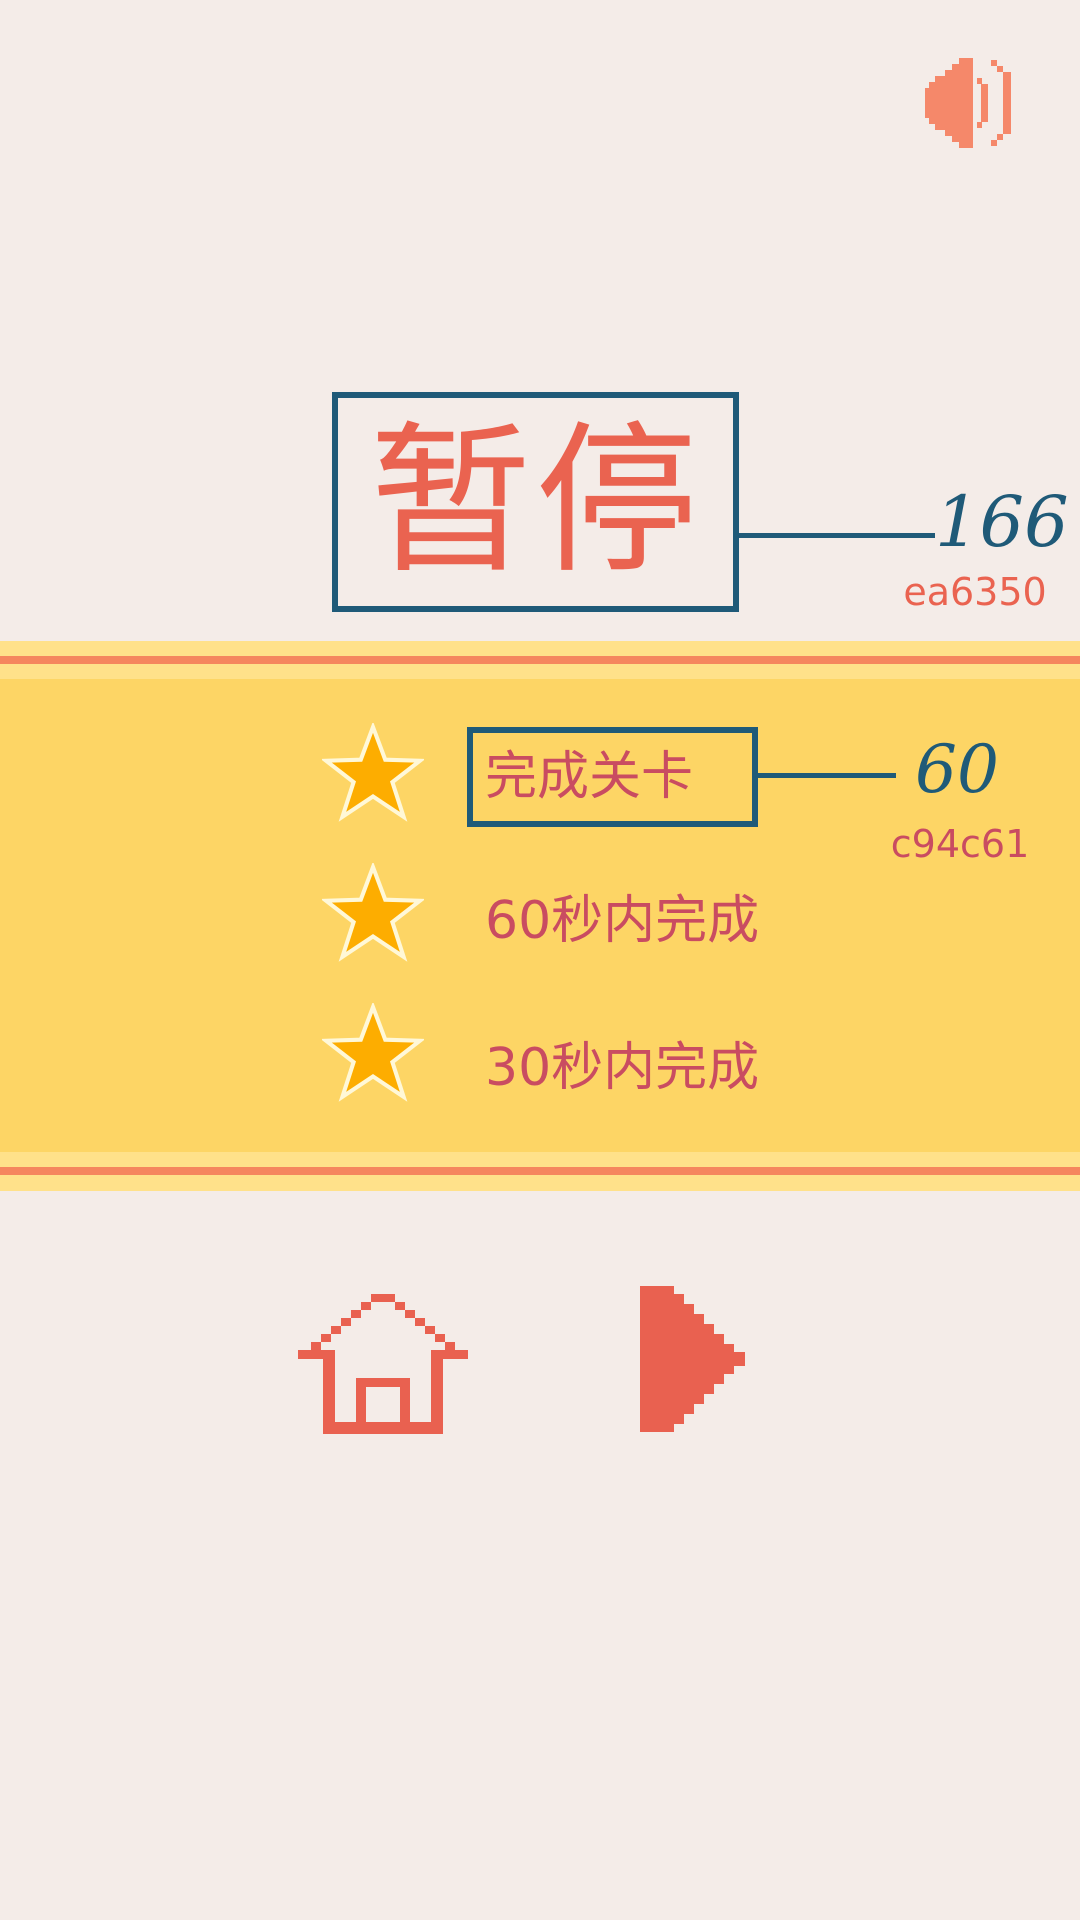 The height and width of the screenshot is (1920, 1080). I want to click on objective-color-annotation: c94c61, so click(960, 844).